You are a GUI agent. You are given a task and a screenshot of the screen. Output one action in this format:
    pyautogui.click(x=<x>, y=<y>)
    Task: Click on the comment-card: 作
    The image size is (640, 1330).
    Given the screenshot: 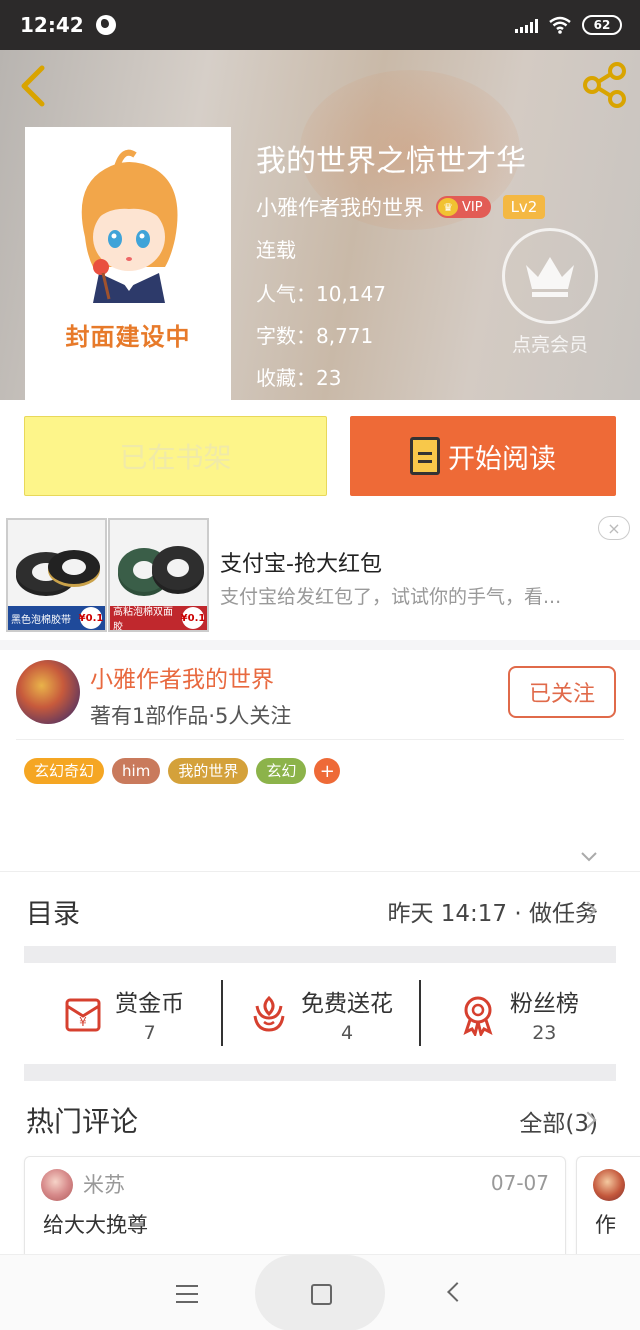 What is the action you would take?
    pyautogui.click(x=608, y=1211)
    